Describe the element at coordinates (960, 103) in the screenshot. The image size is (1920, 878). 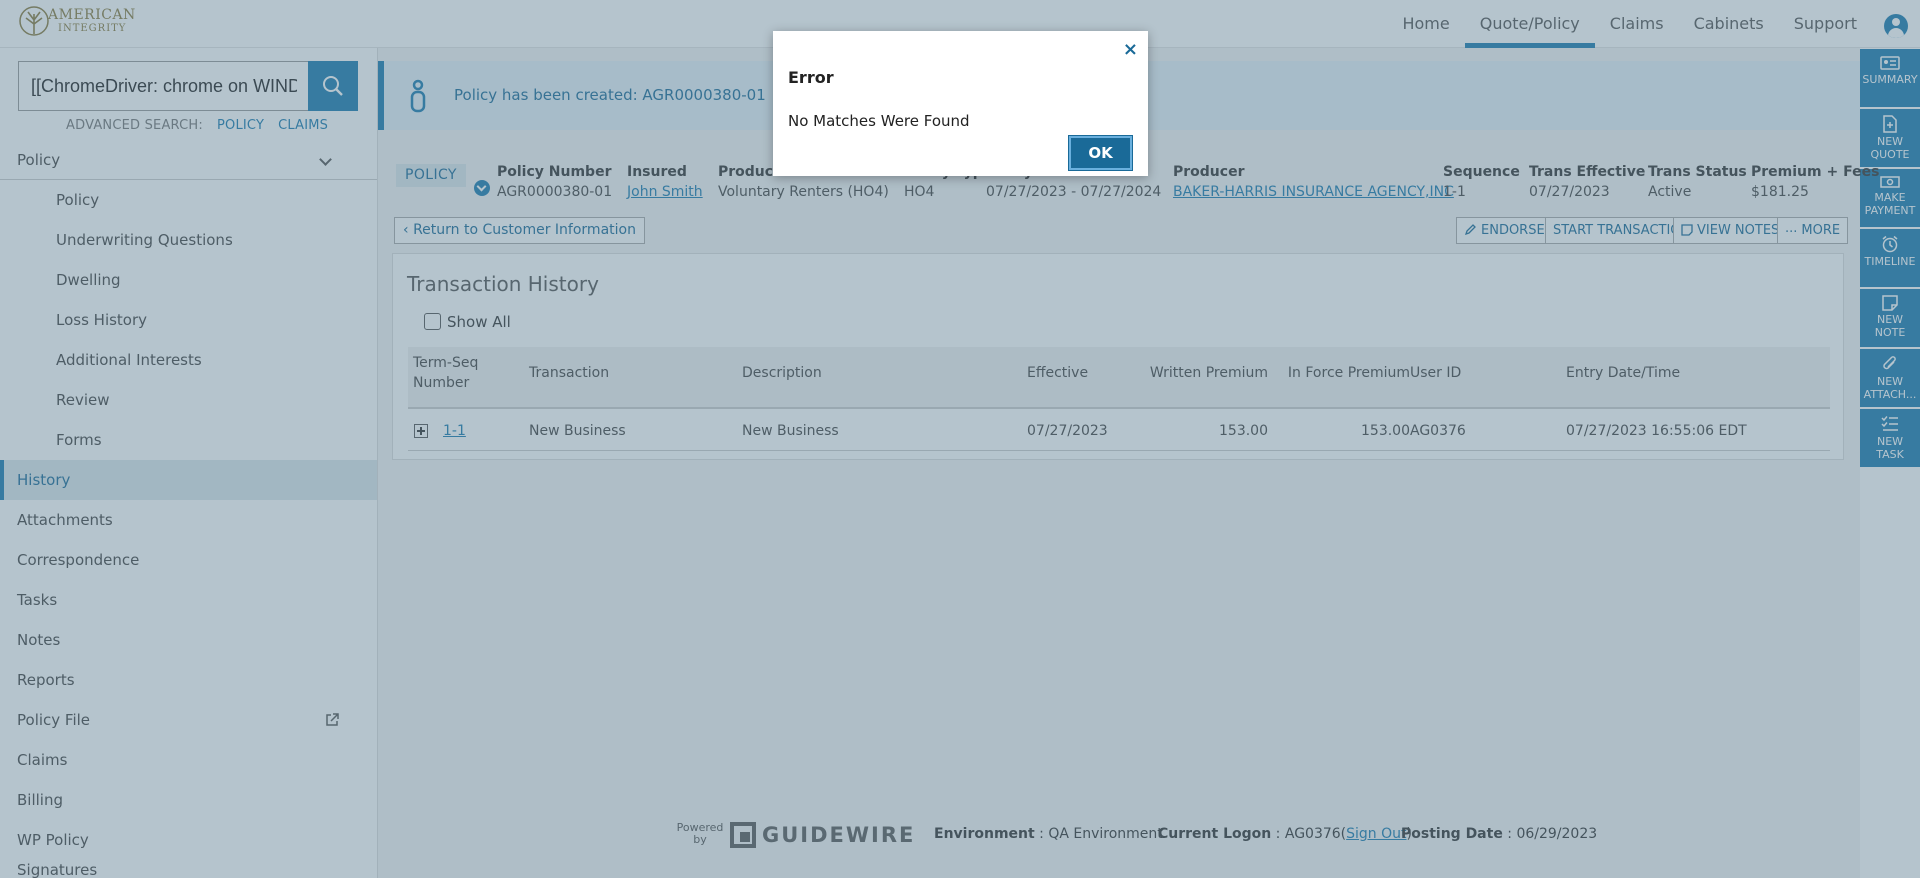
I see `error-dialog: × Error No Matches Were Found OK` at that location.